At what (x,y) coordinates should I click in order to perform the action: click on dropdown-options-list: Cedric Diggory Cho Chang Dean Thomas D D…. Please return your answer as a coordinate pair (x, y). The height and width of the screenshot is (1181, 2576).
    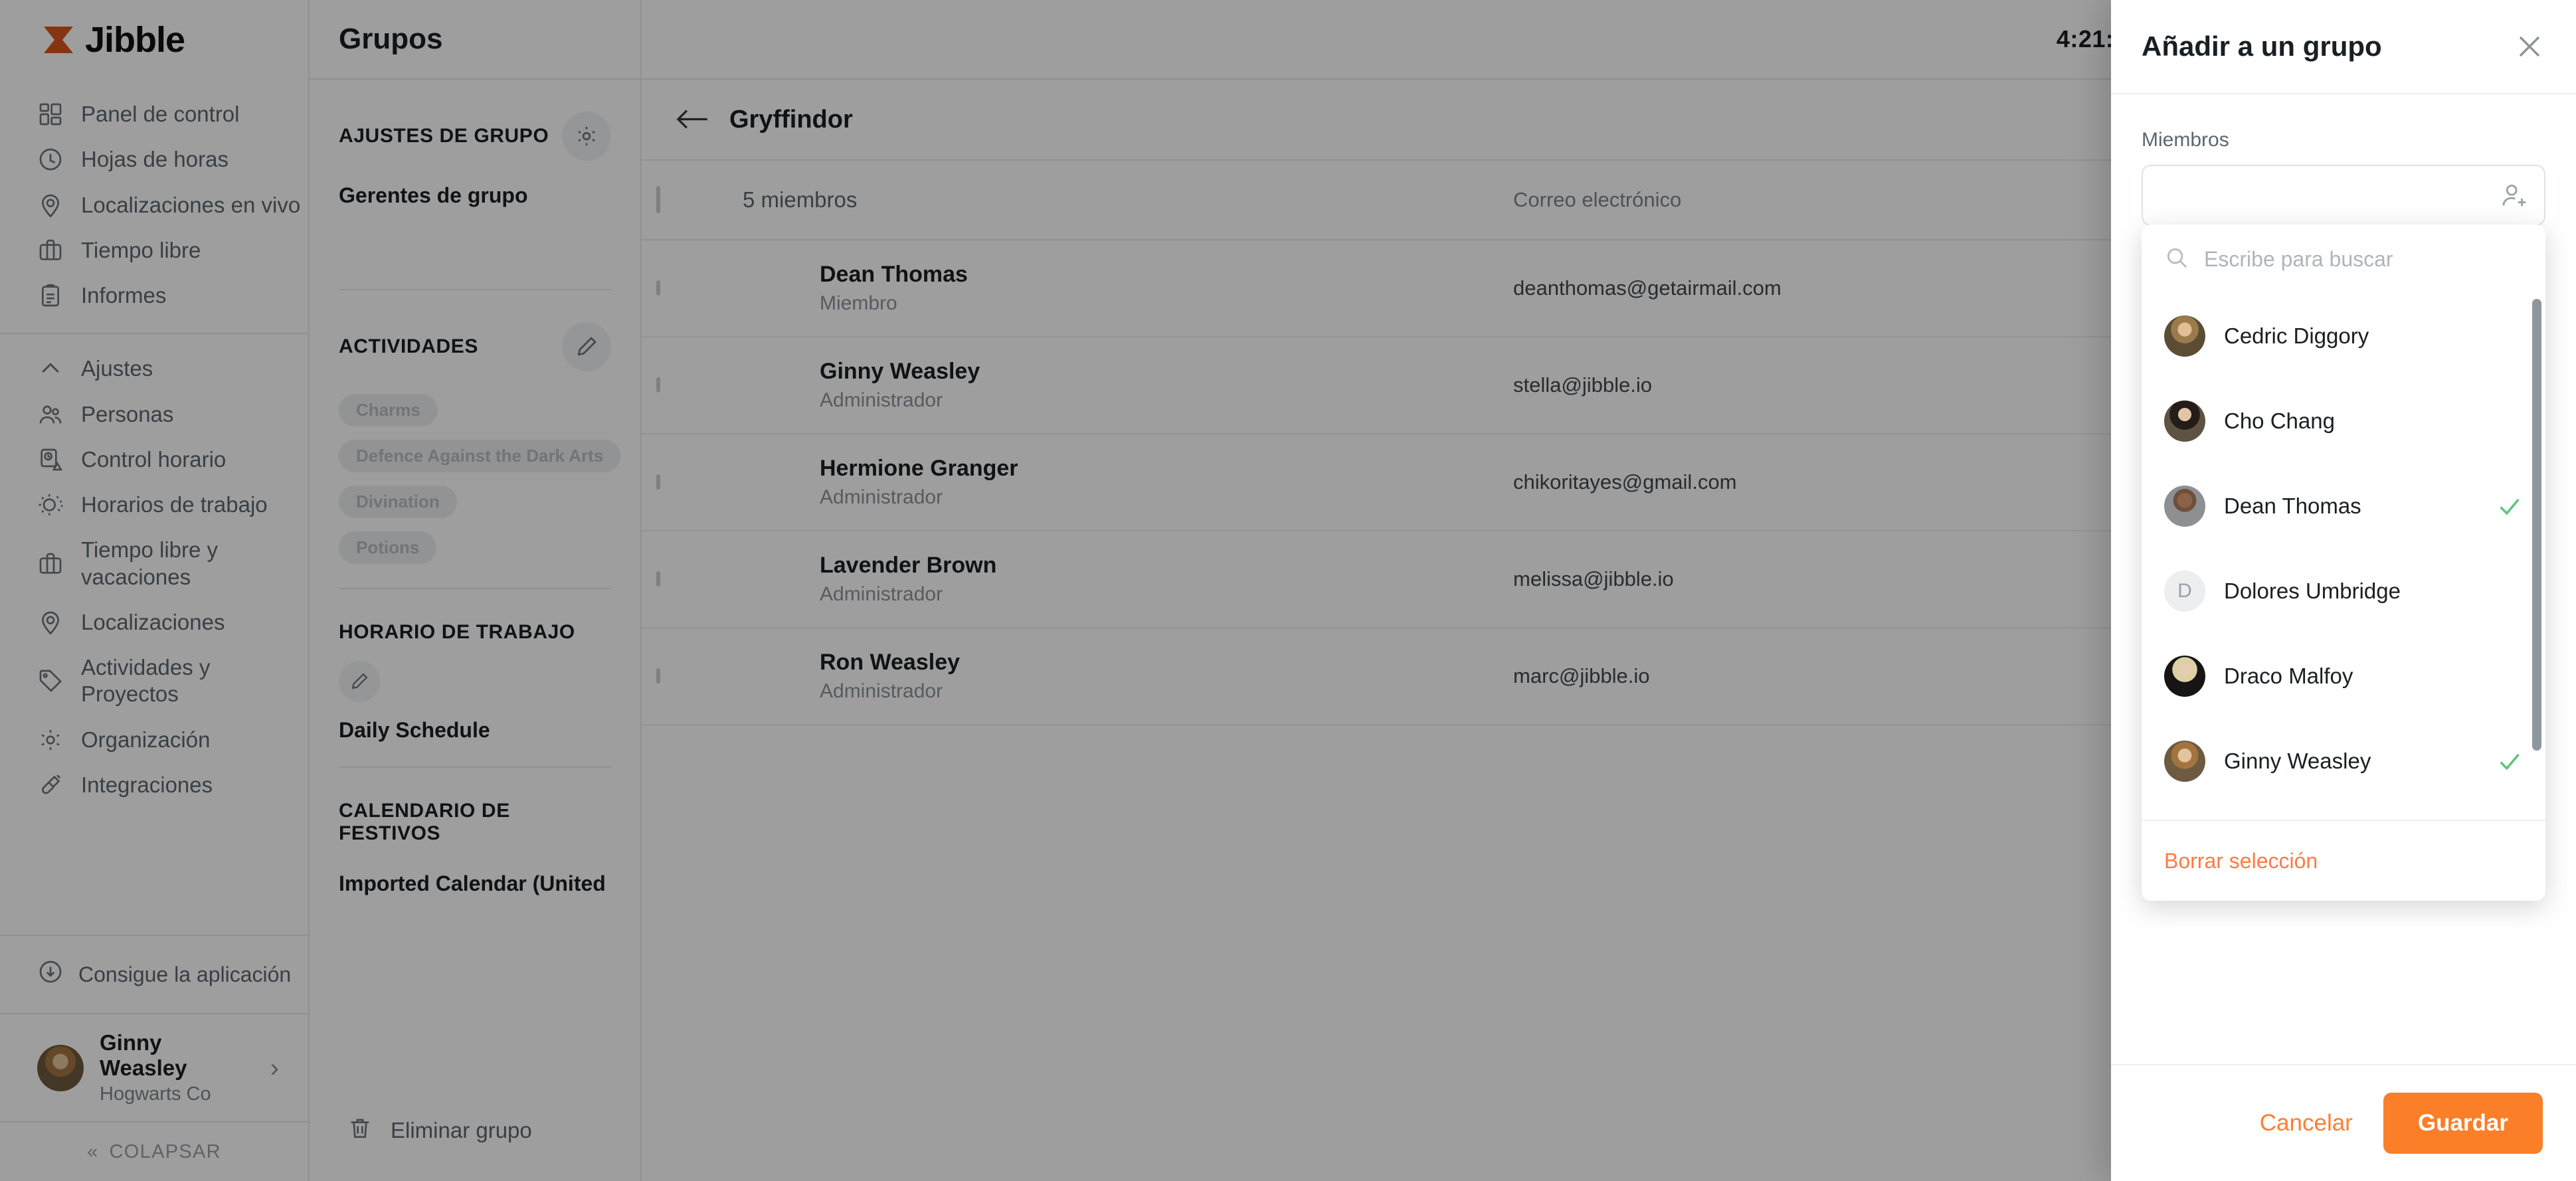
    Looking at the image, I should click on (2343, 557).